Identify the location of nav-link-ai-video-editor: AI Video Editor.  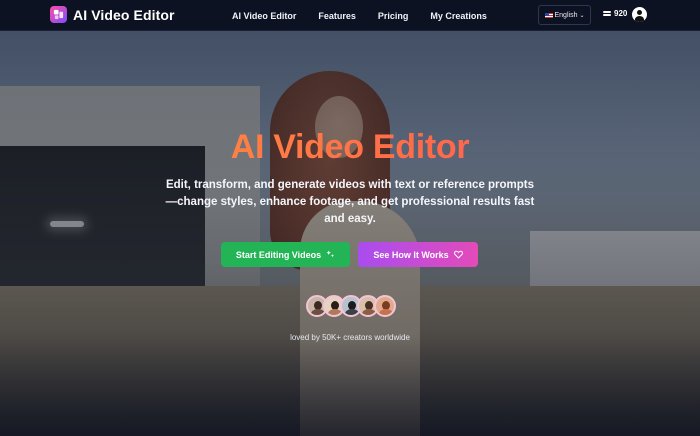
(264, 16).